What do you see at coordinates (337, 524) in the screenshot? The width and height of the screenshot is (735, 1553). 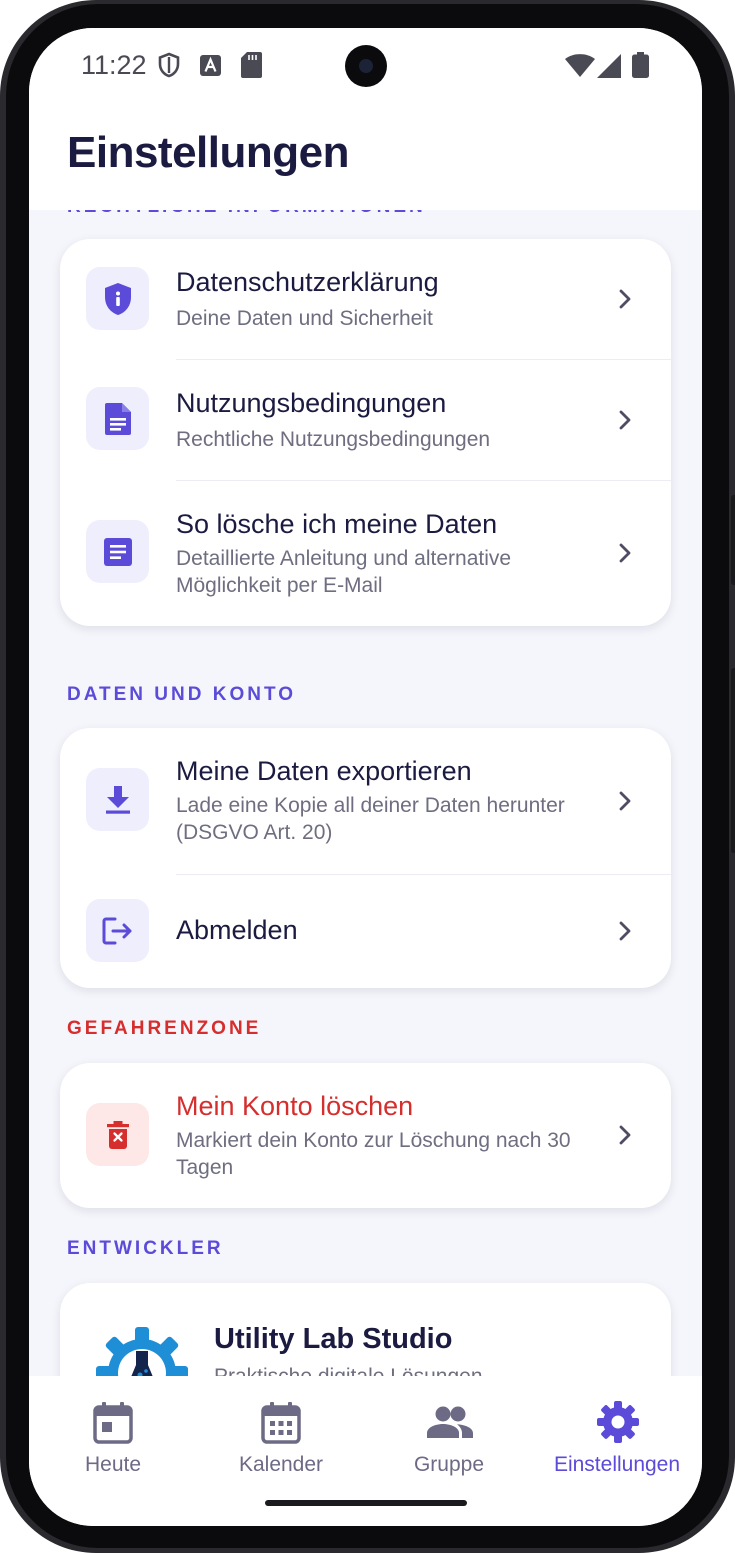 I see `row-title: So lösche ich meine Daten` at bounding box center [337, 524].